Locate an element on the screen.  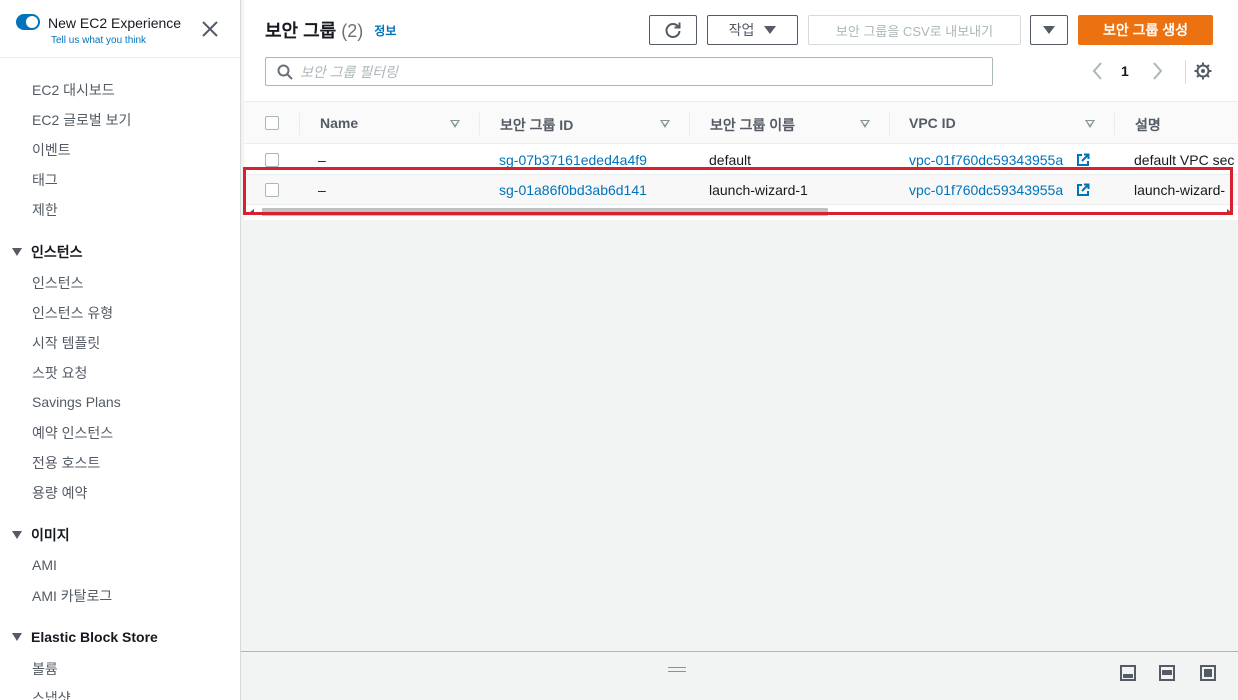
column-header-group-id: 보안 그룹 ID is located at coordinates (536, 125).